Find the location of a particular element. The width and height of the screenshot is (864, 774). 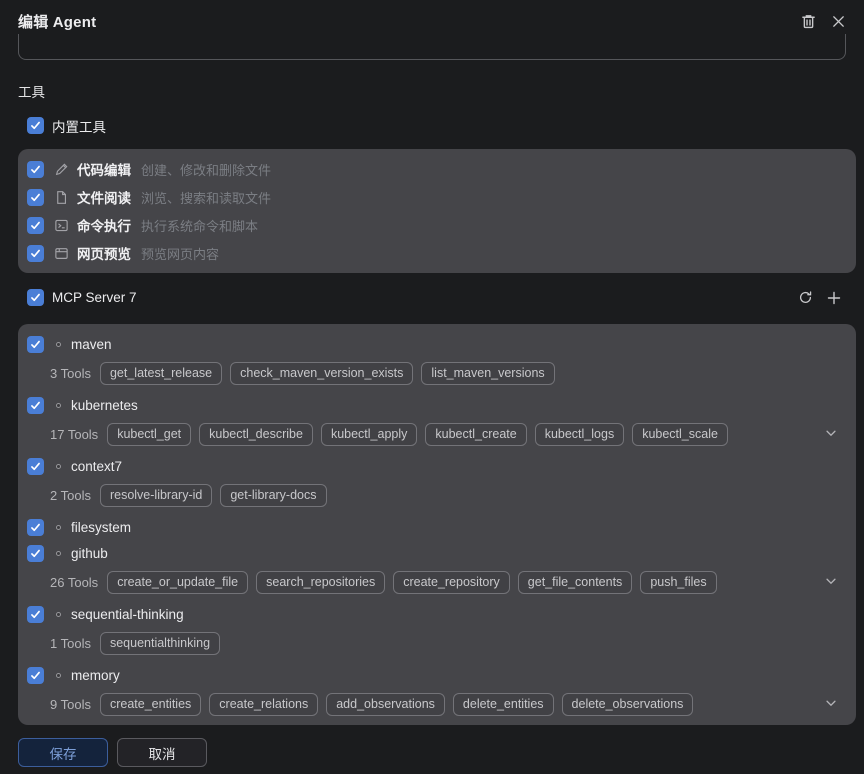

mcp-server-name-row: github is located at coordinates (436, 553).